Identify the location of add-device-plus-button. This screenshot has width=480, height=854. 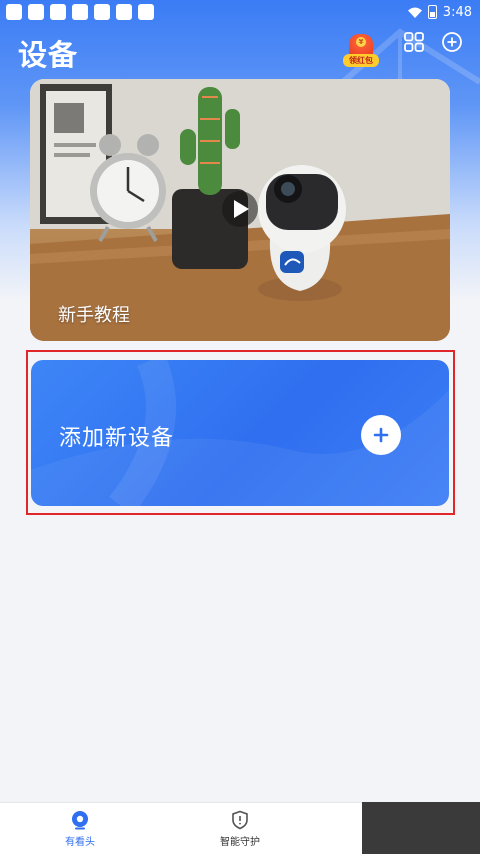
(381, 435).